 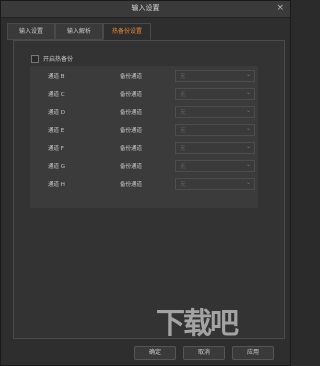 I want to click on table-row: 通道 C 备份通道 无 ⌄, so click(x=144, y=94).